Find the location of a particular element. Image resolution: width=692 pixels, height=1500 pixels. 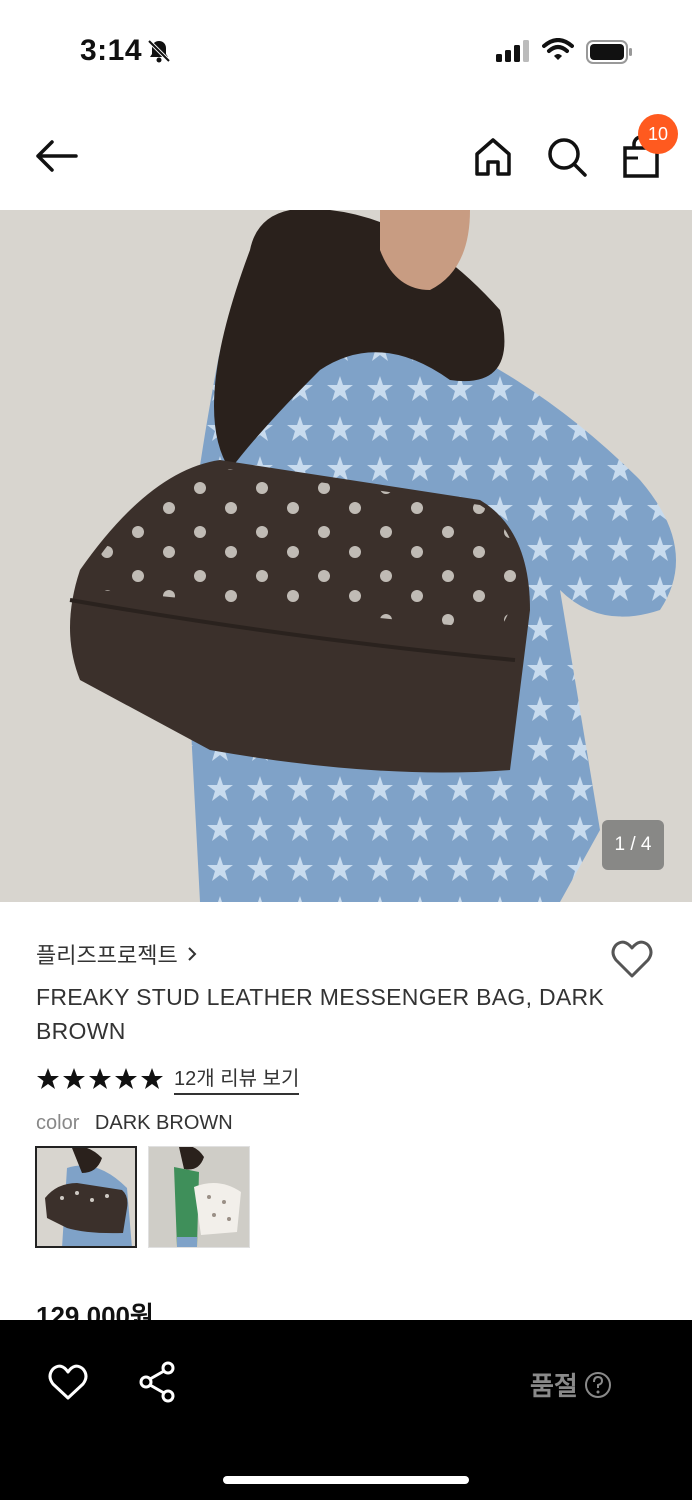

bottom-wishlist-button is located at coordinates (68, 1382).